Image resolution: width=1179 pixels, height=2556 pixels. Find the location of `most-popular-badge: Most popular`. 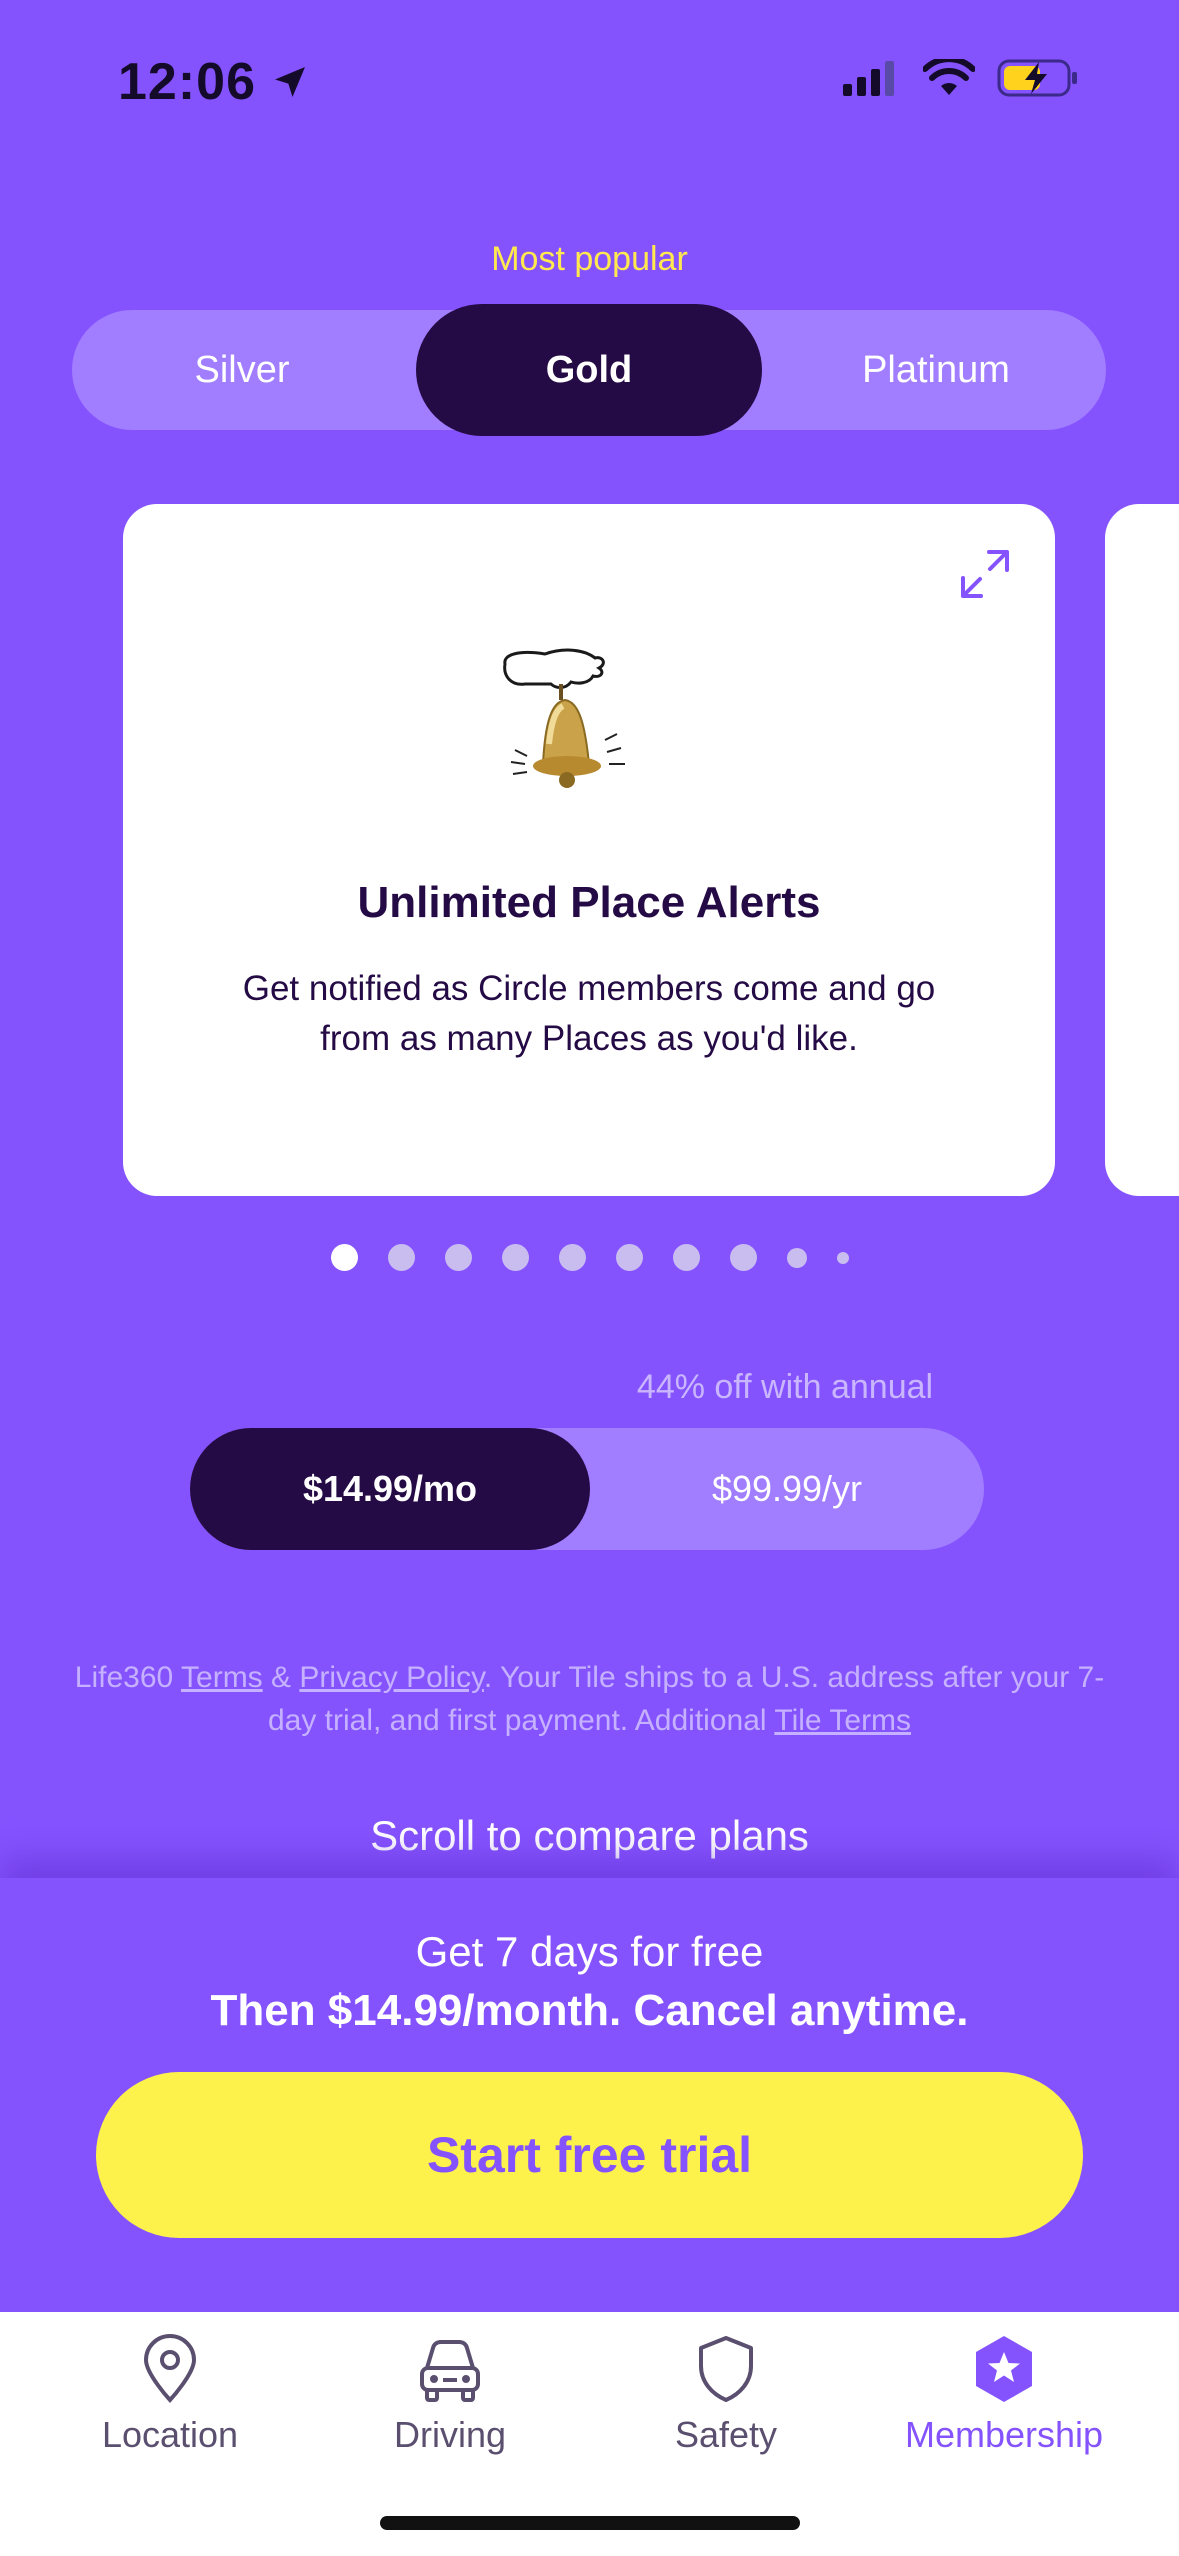

most-popular-badge: Most popular is located at coordinates (589, 259).